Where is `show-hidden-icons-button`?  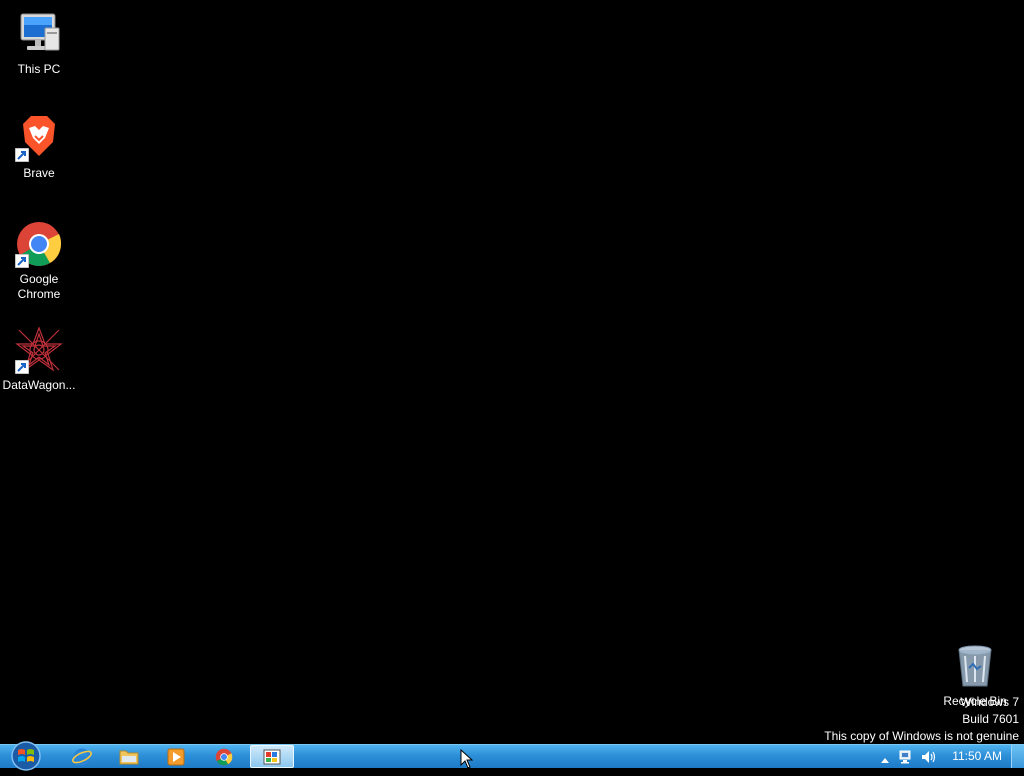 show-hidden-icons-button is located at coordinates (885, 760).